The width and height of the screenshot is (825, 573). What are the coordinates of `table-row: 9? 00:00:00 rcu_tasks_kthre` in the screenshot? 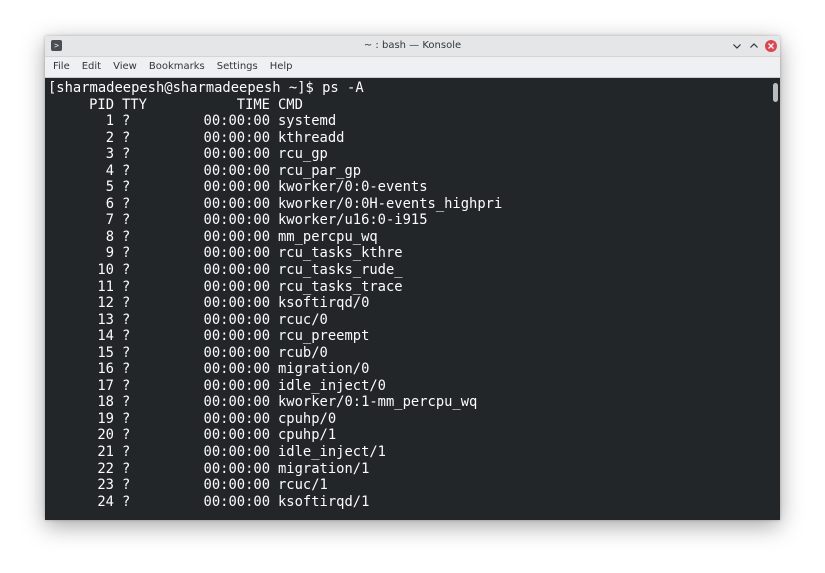 It's located at (414, 253).